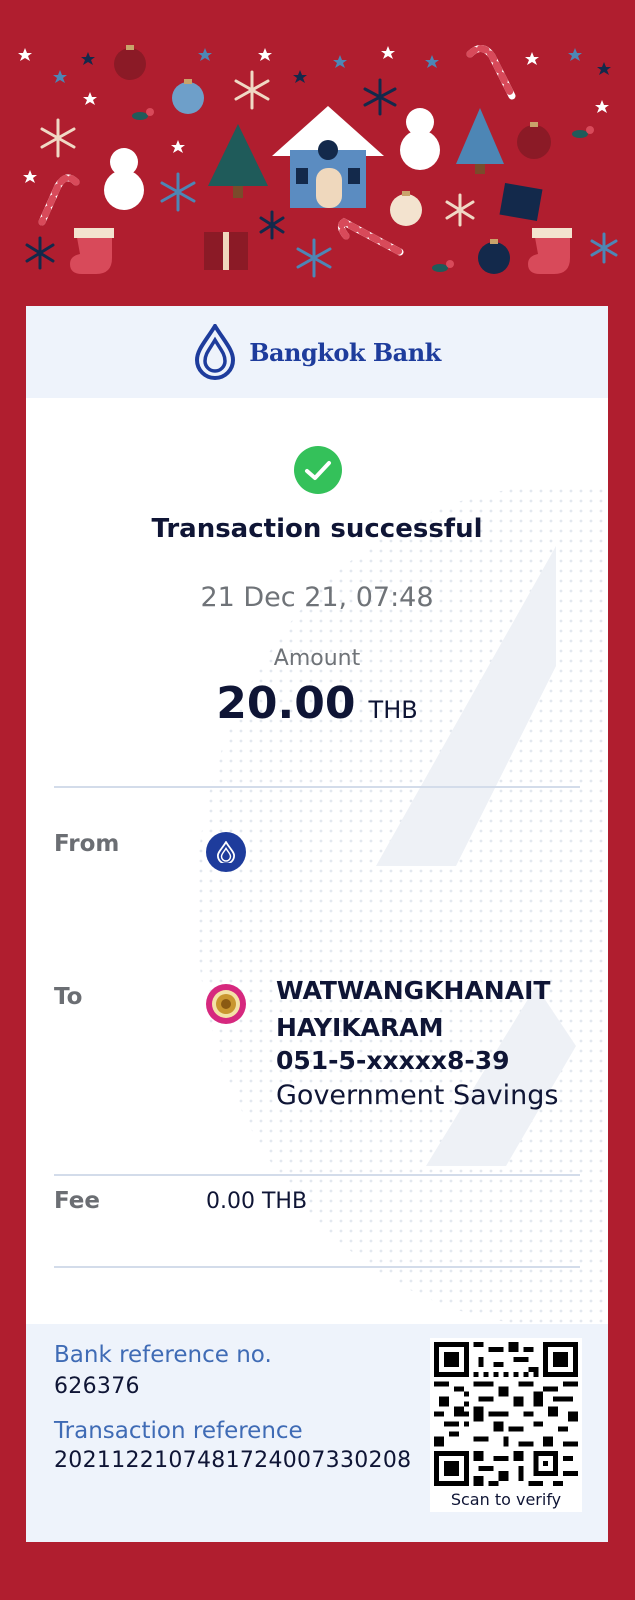  What do you see at coordinates (506, 1414) in the screenshot?
I see `qr-code-icon` at bounding box center [506, 1414].